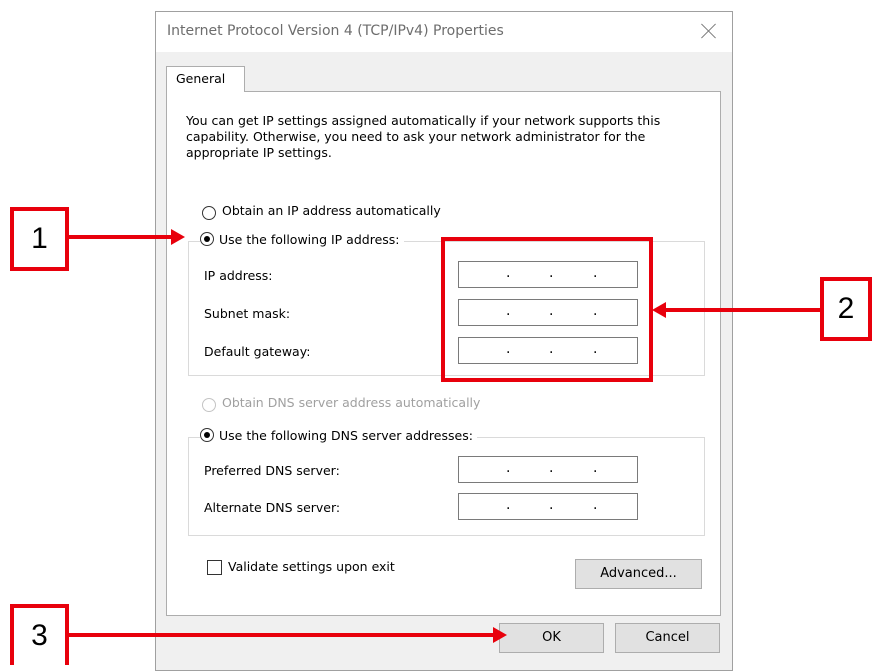 This screenshot has width=872, height=671. Describe the element at coordinates (214, 567) in the screenshot. I see `validate-settings-checkbox` at that location.